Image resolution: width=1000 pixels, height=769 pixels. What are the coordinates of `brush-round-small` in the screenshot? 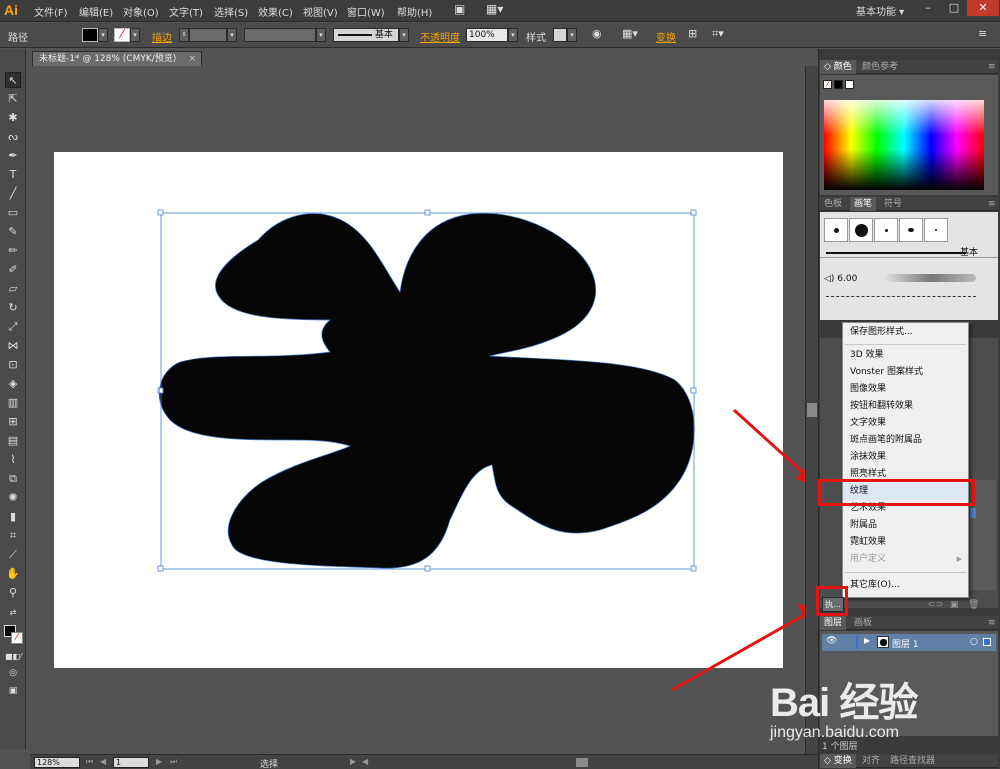 It's located at (836, 230).